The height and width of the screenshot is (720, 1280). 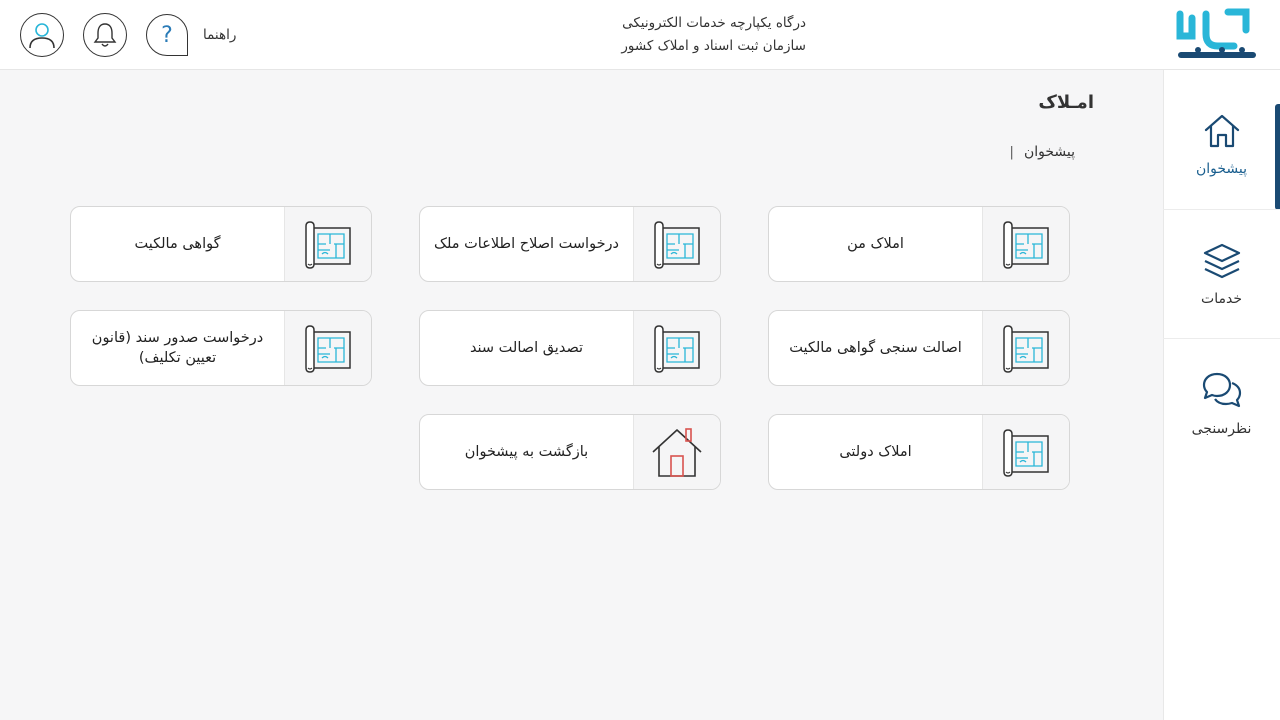 I want to click on sidebar-item-dashboard: پیشخوان, so click(x=1221, y=145).